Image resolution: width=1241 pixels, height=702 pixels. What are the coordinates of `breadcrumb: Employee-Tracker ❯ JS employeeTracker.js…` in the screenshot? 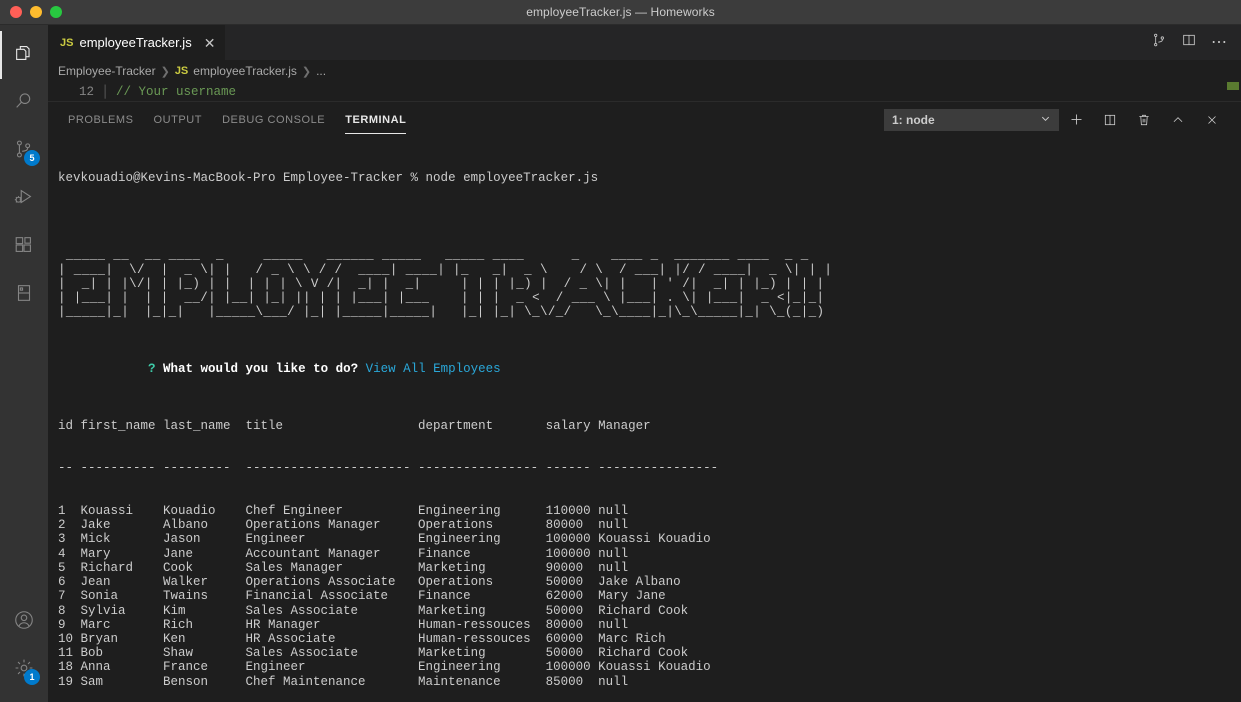 It's located at (644, 71).